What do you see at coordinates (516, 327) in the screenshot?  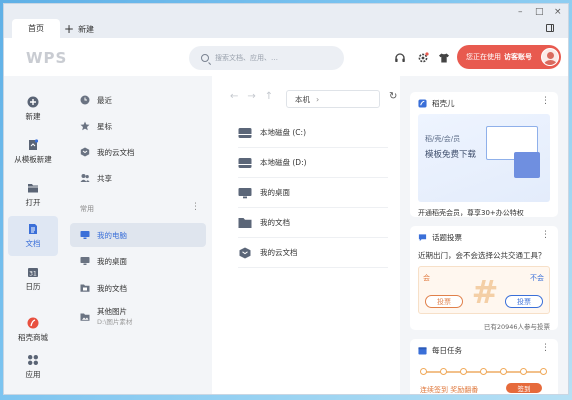 I see `vote-count: 已有20946人参与投票` at bounding box center [516, 327].